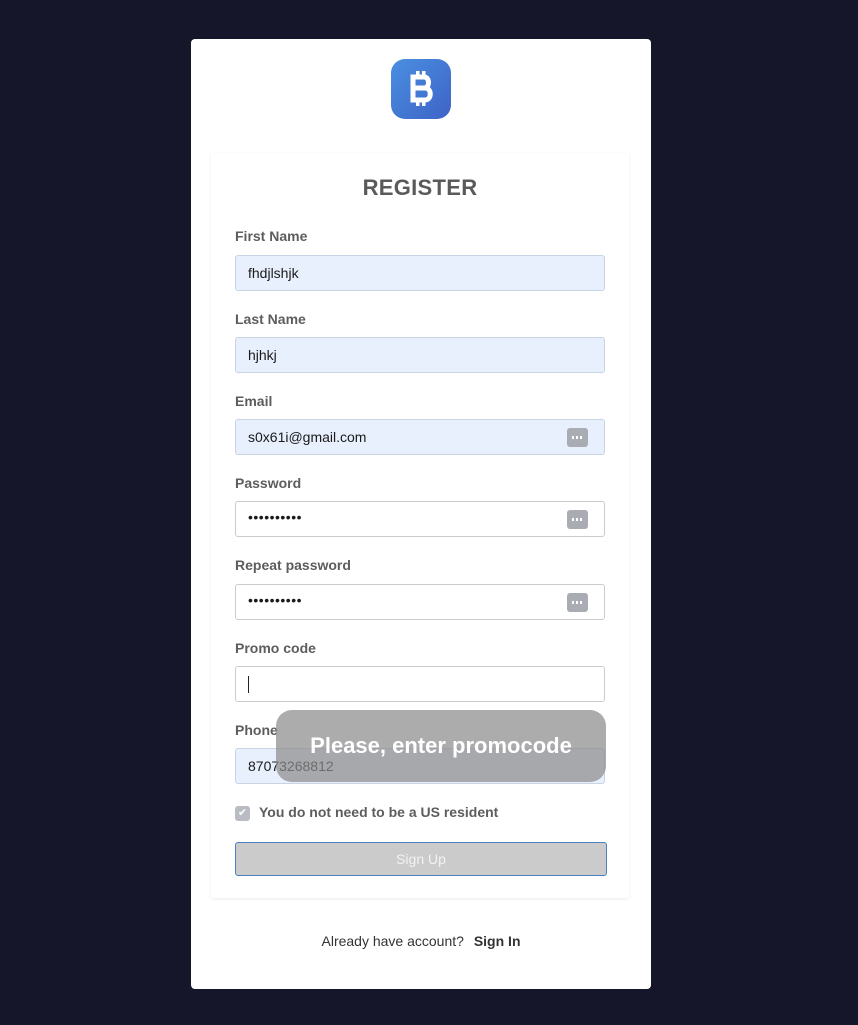  I want to click on promo-code-label: Promo code, so click(275, 648).